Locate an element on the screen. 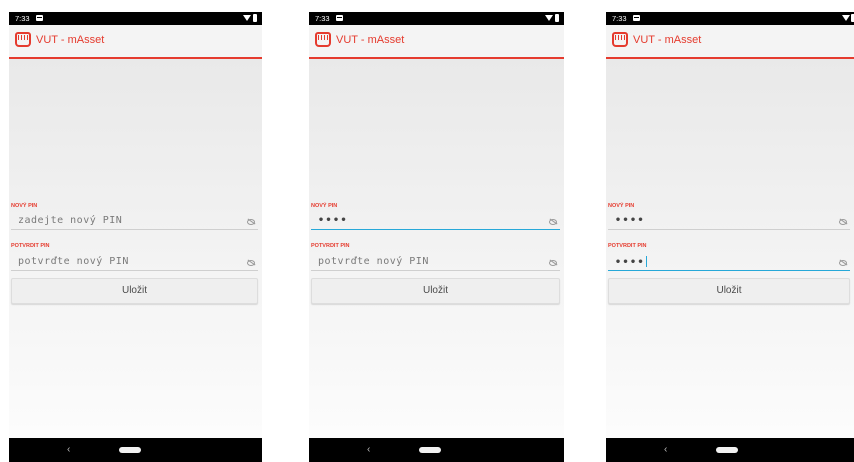 This screenshot has width=854, height=462. confirm-pin-input: •••• is located at coordinates (631, 262).